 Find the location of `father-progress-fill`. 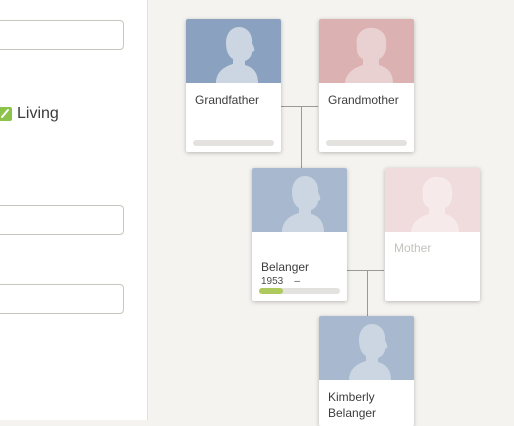

father-progress-fill is located at coordinates (271, 291).